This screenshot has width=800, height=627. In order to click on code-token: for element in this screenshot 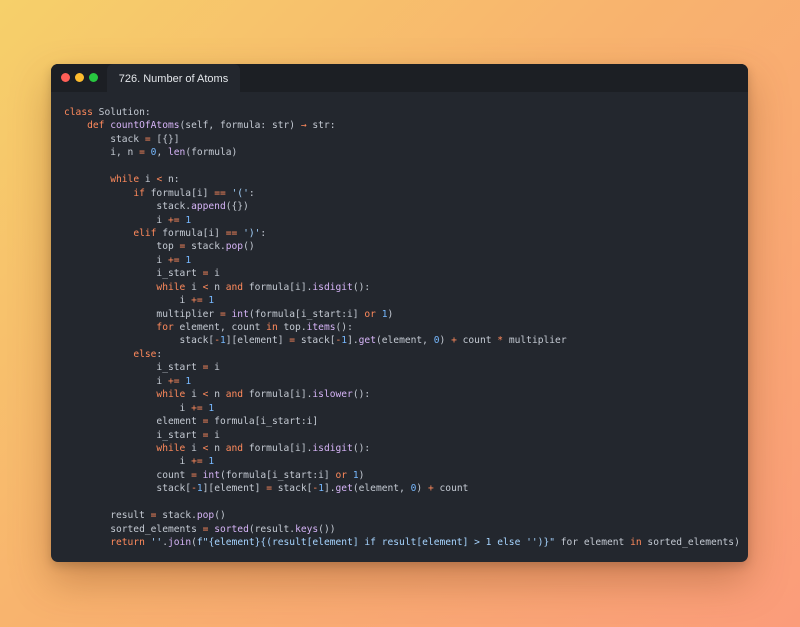, I will do `click(593, 542)`.